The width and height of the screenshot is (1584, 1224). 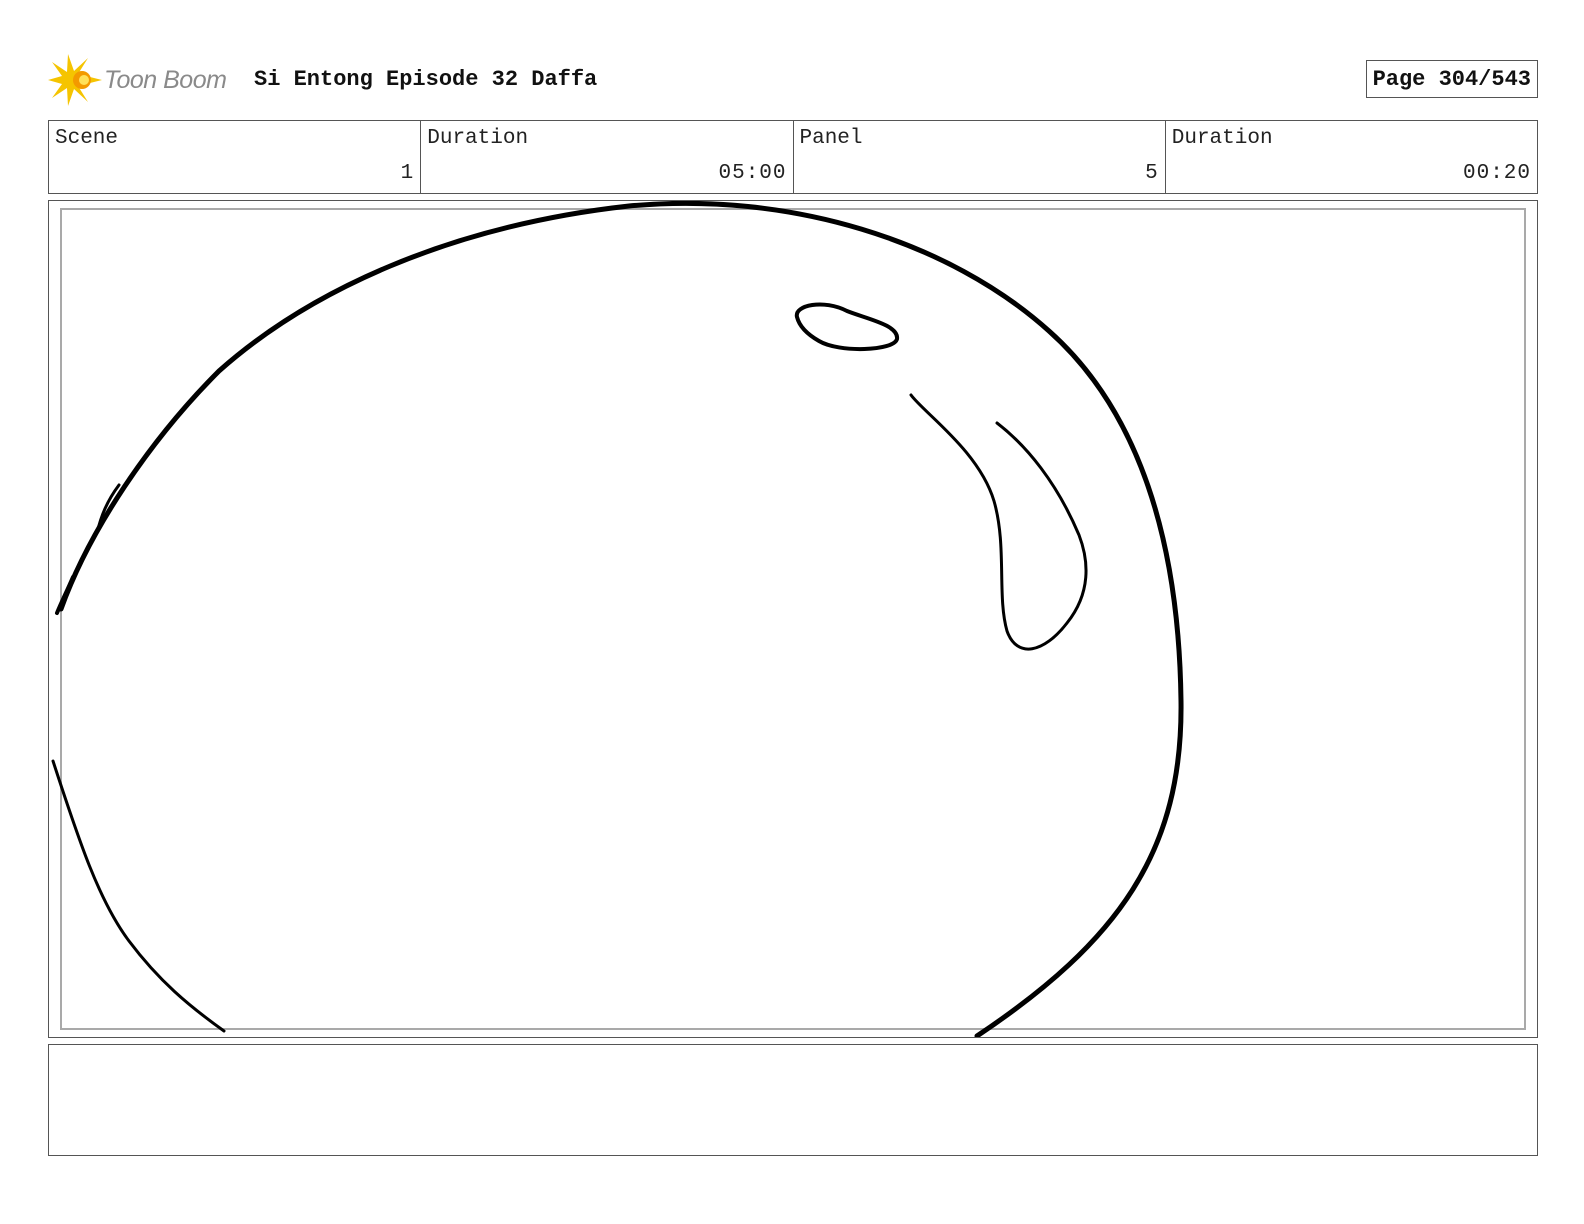 I want to click on panel-notes-box, so click(x=793, y=1100).